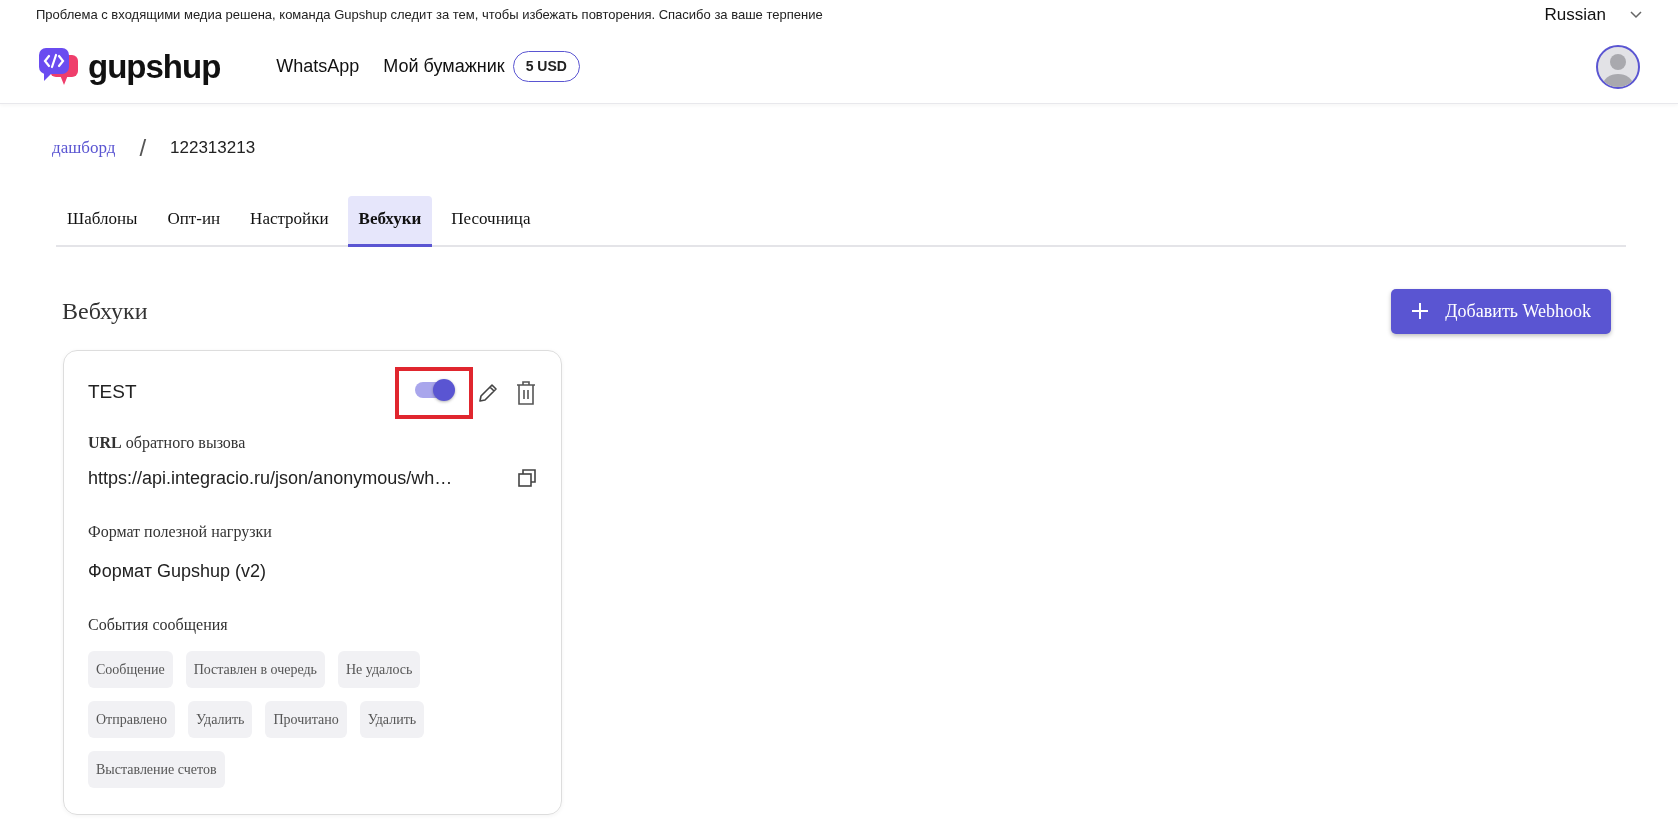 The image size is (1678, 833). Describe the element at coordinates (194, 221) in the screenshot. I see `tab: Опт-ин` at that location.